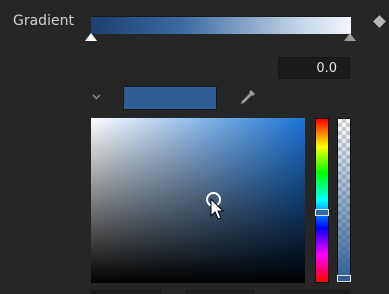  I want to click on eyedropper-icon, so click(247, 98).